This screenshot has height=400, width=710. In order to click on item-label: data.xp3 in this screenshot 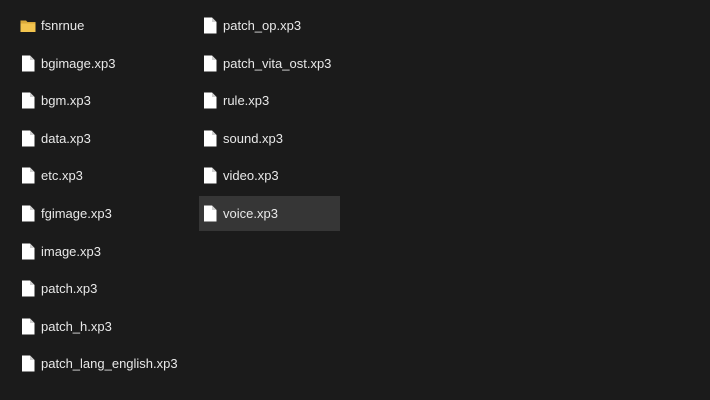, I will do `click(66, 138)`.